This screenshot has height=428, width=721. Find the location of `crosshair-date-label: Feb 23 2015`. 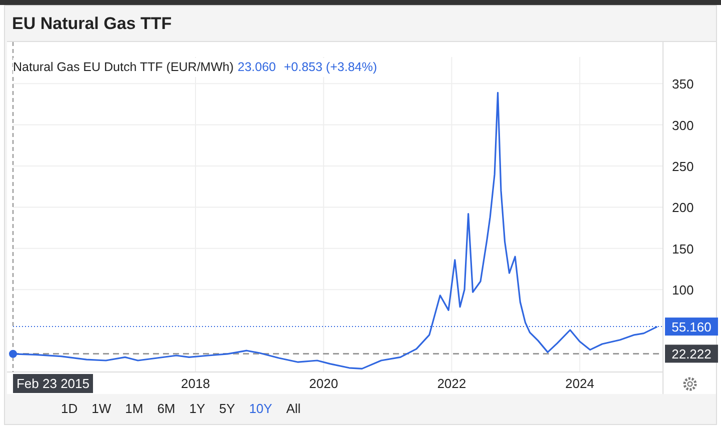

crosshair-date-label: Feb 23 2015 is located at coordinates (53, 383).